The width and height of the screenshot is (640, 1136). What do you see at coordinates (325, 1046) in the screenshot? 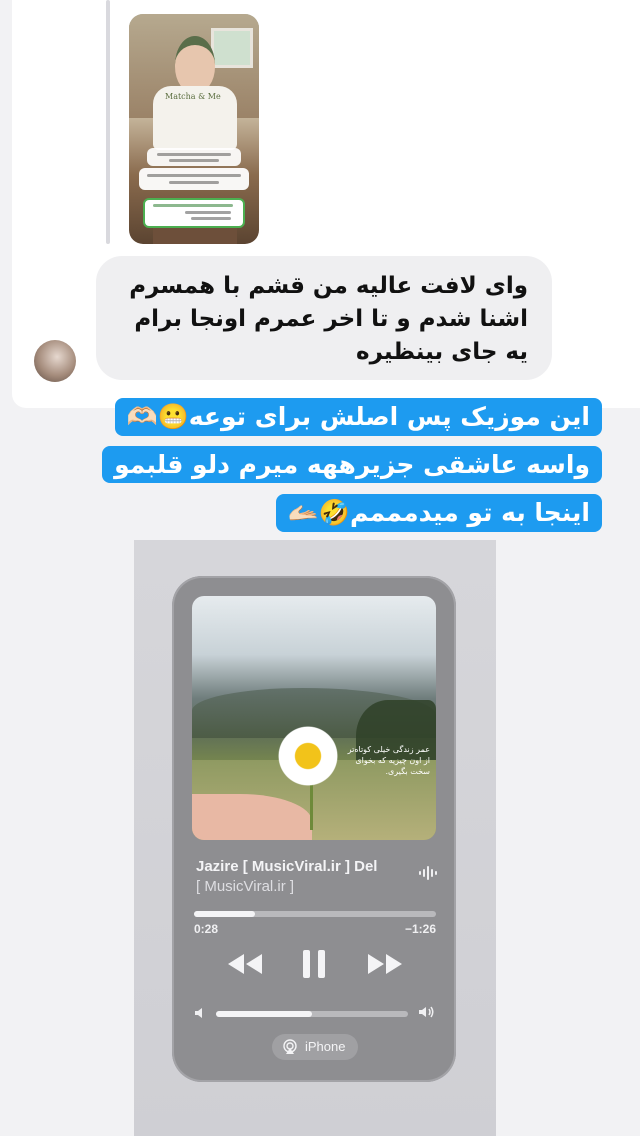
I see `output-device-label: iPhone` at bounding box center [325, 1046].